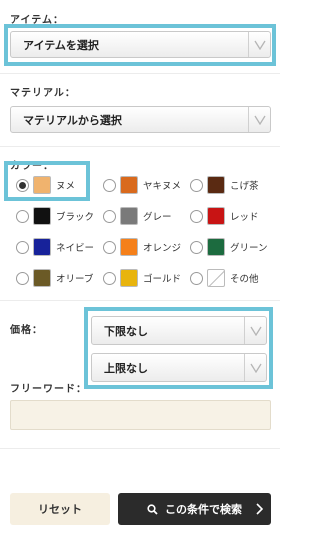 This screenshot has height=551, width=320. What do you see at coordinates (142, 247) in the screenshot?
I see `color-option-orange: オレンジ` at bounding box center [142, 247].